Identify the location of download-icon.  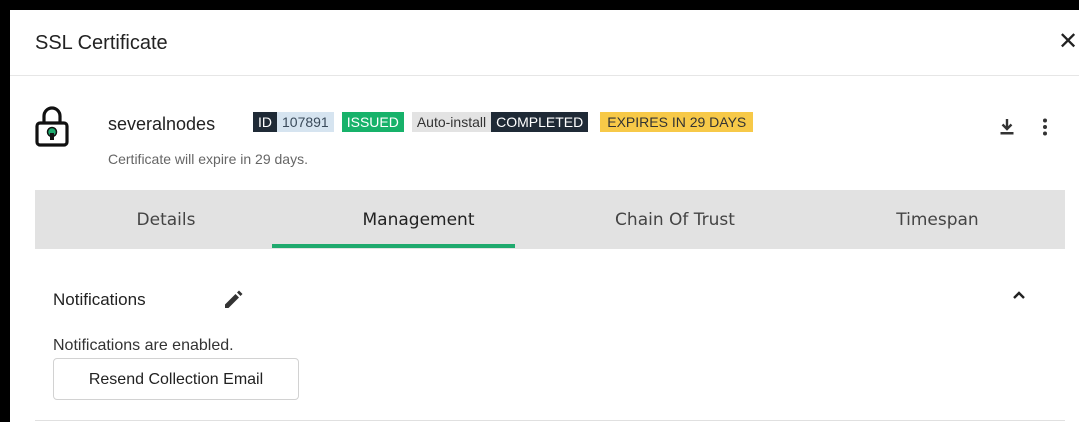
(1007, 127).